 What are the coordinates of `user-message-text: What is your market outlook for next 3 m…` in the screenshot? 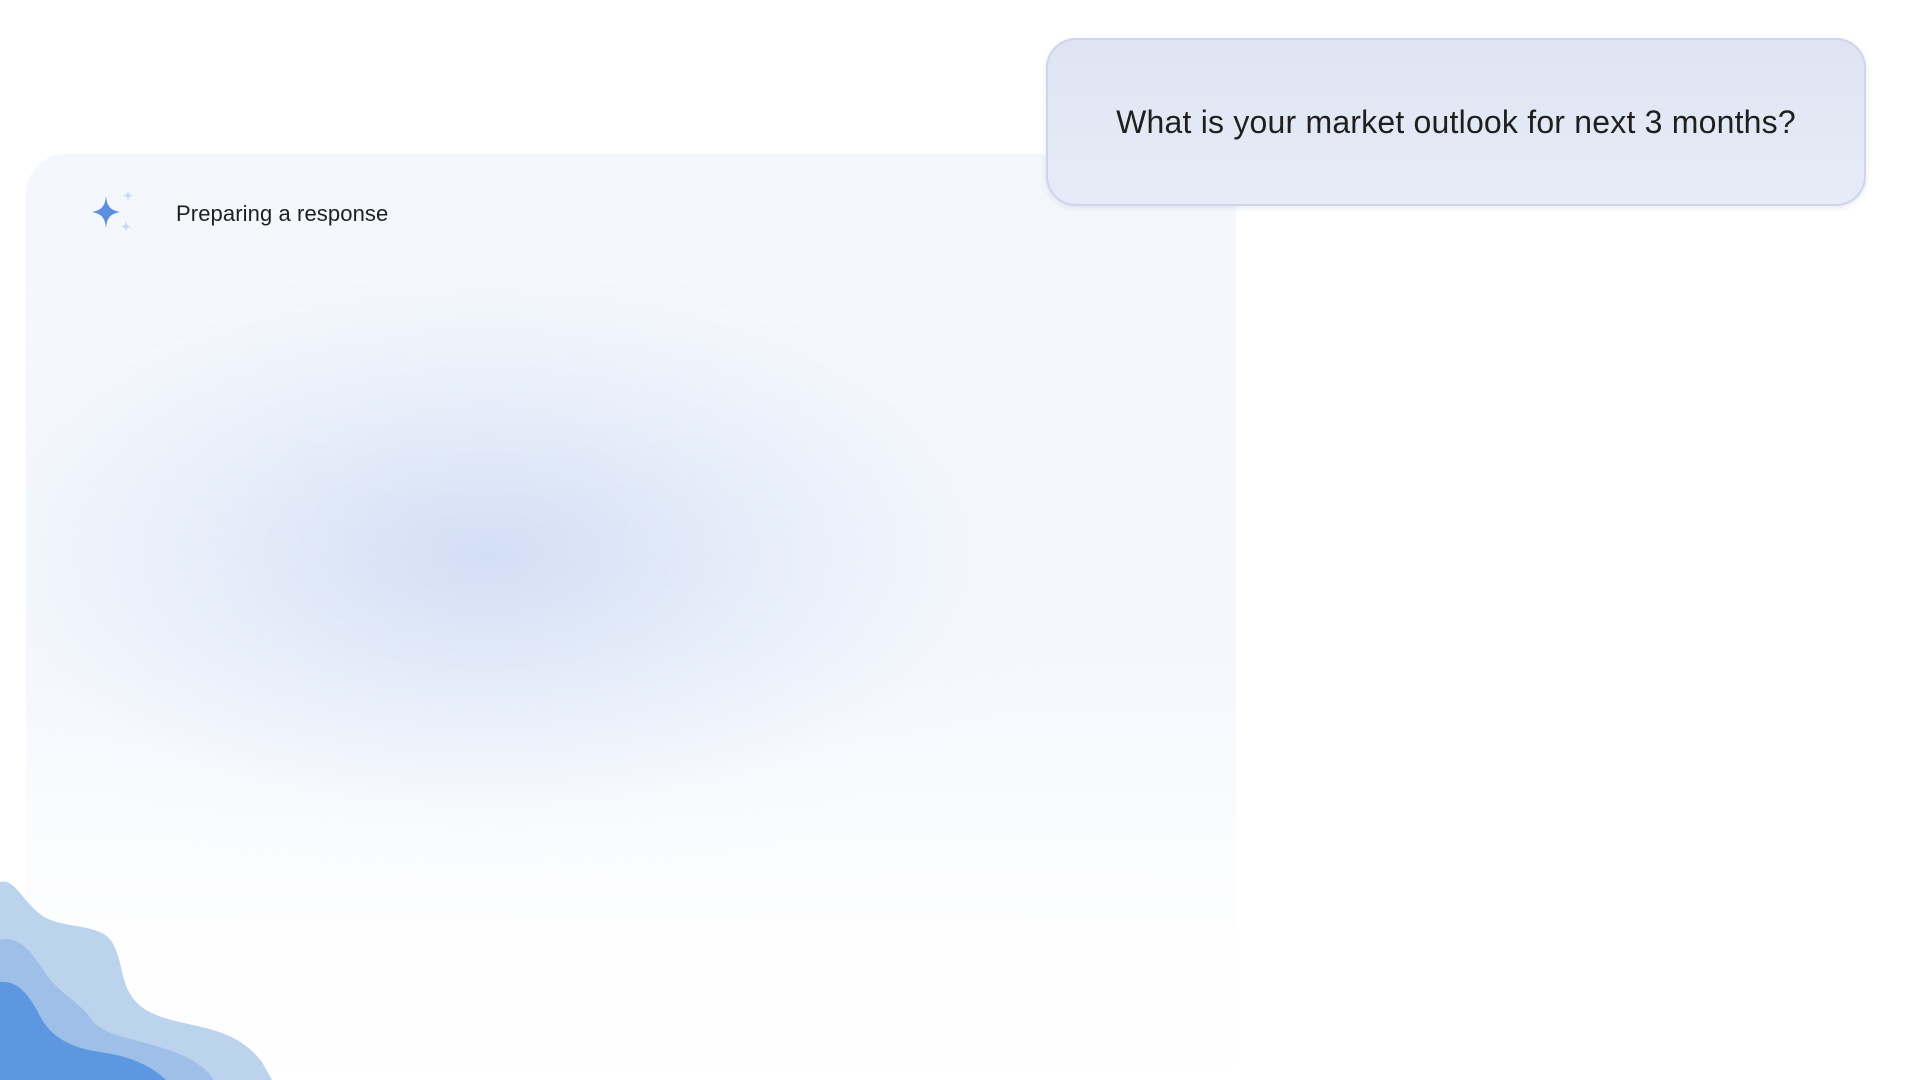 It's located at (1456, 121).